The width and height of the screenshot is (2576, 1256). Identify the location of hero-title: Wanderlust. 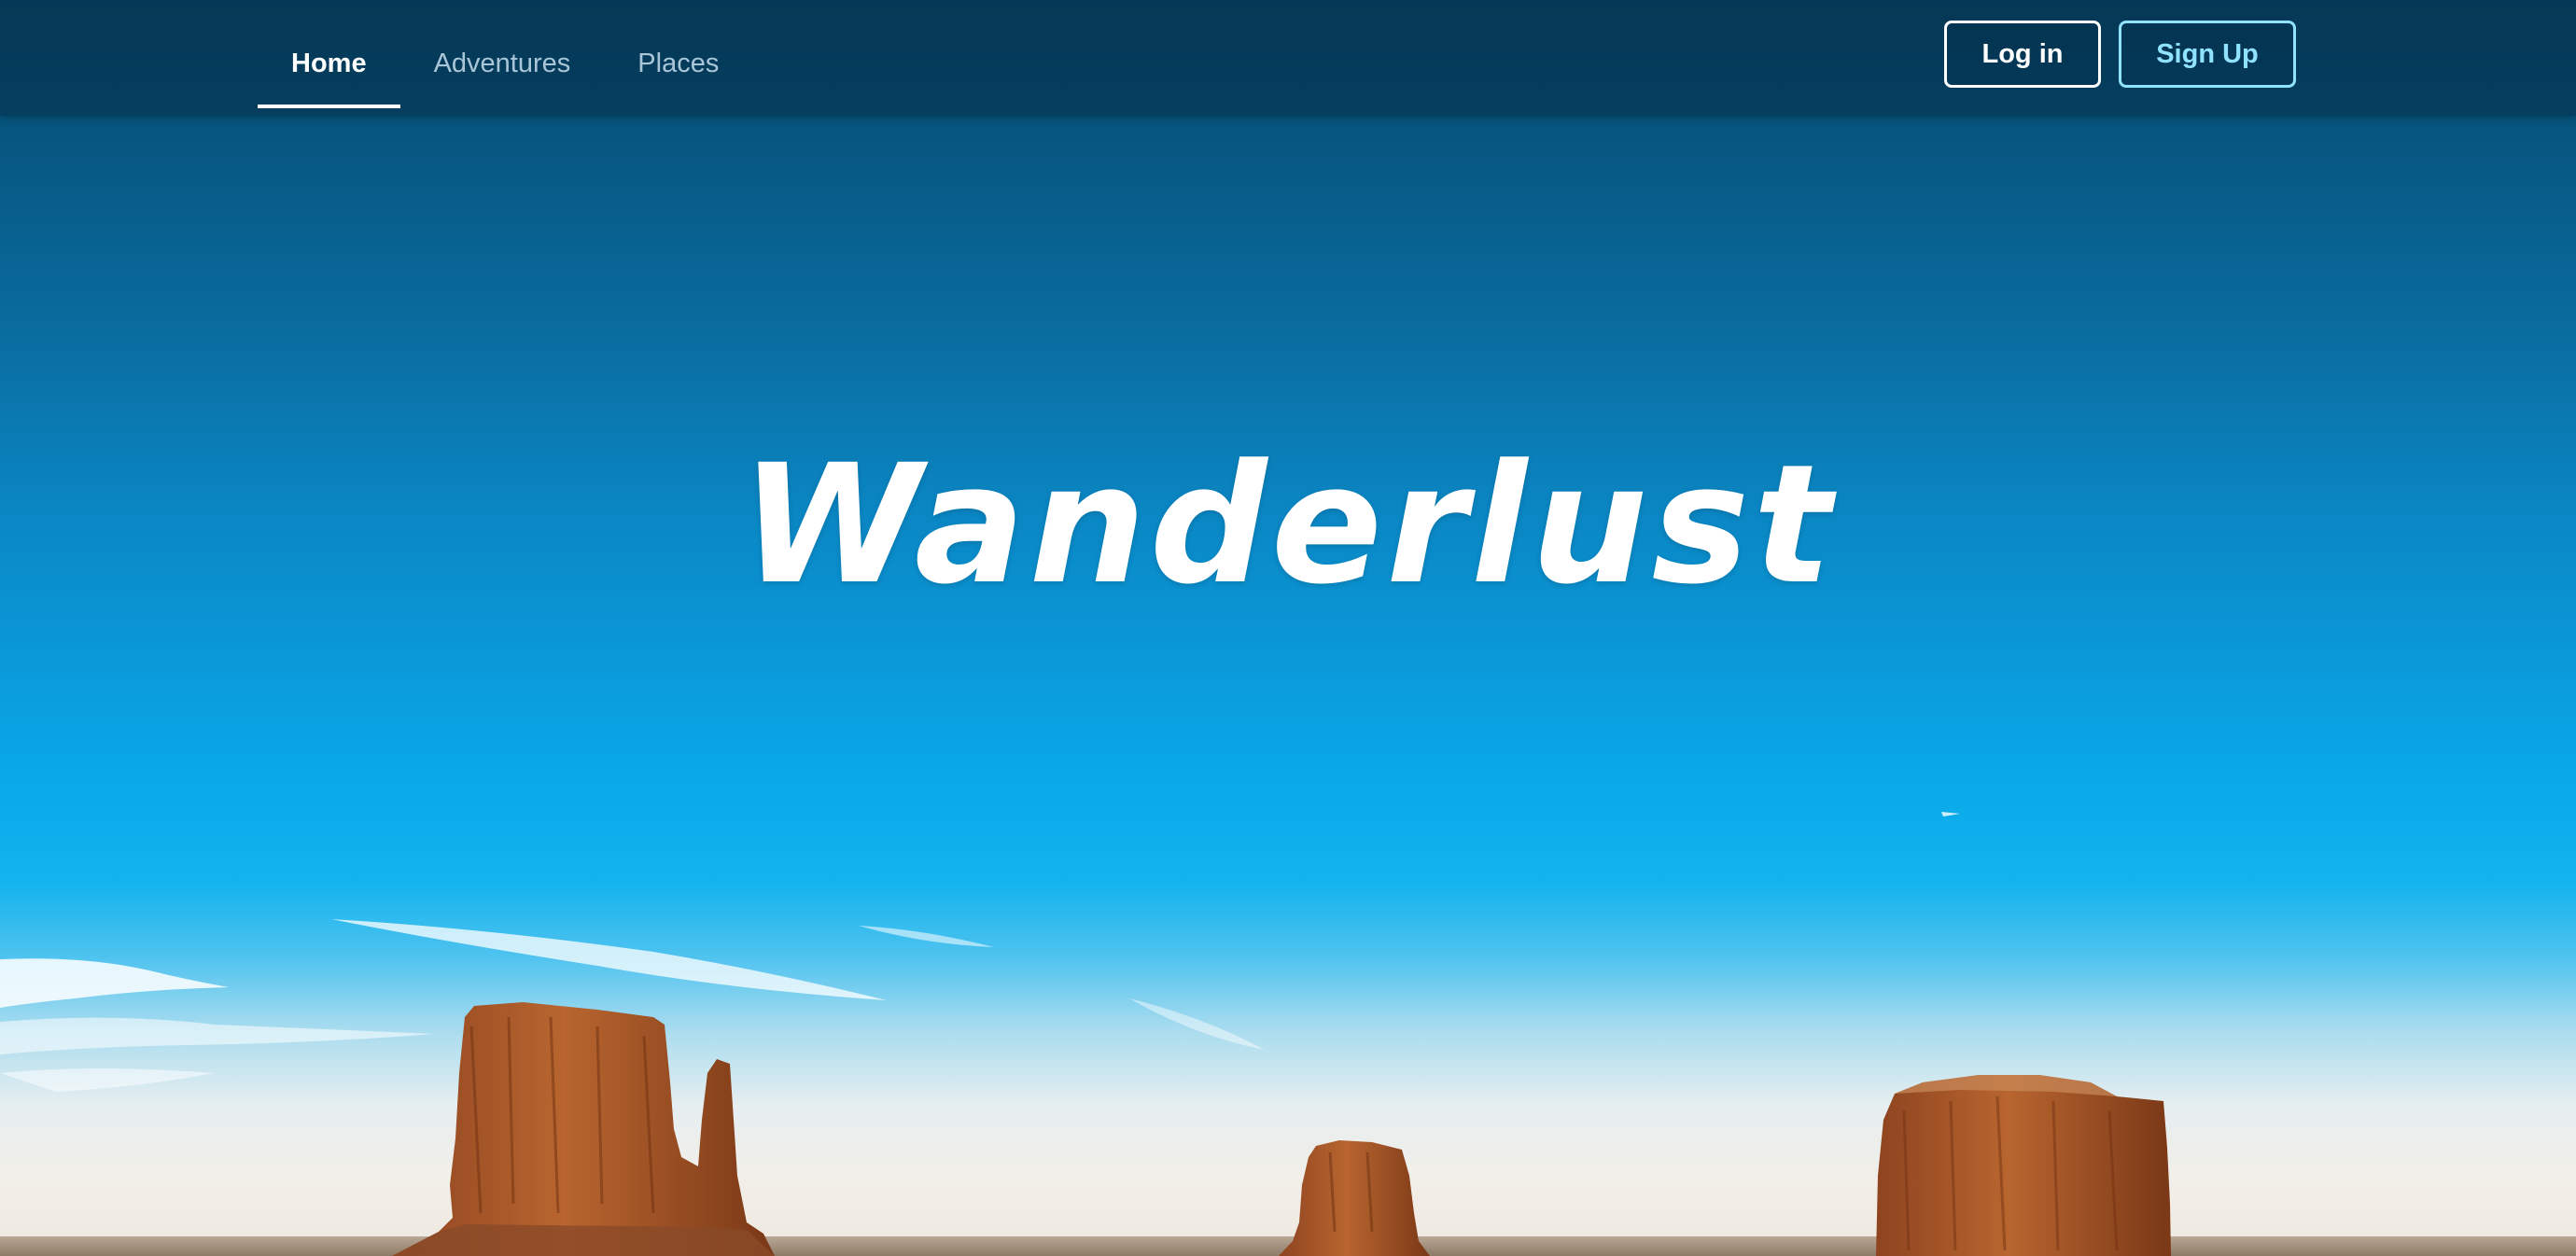
(1288, 525).